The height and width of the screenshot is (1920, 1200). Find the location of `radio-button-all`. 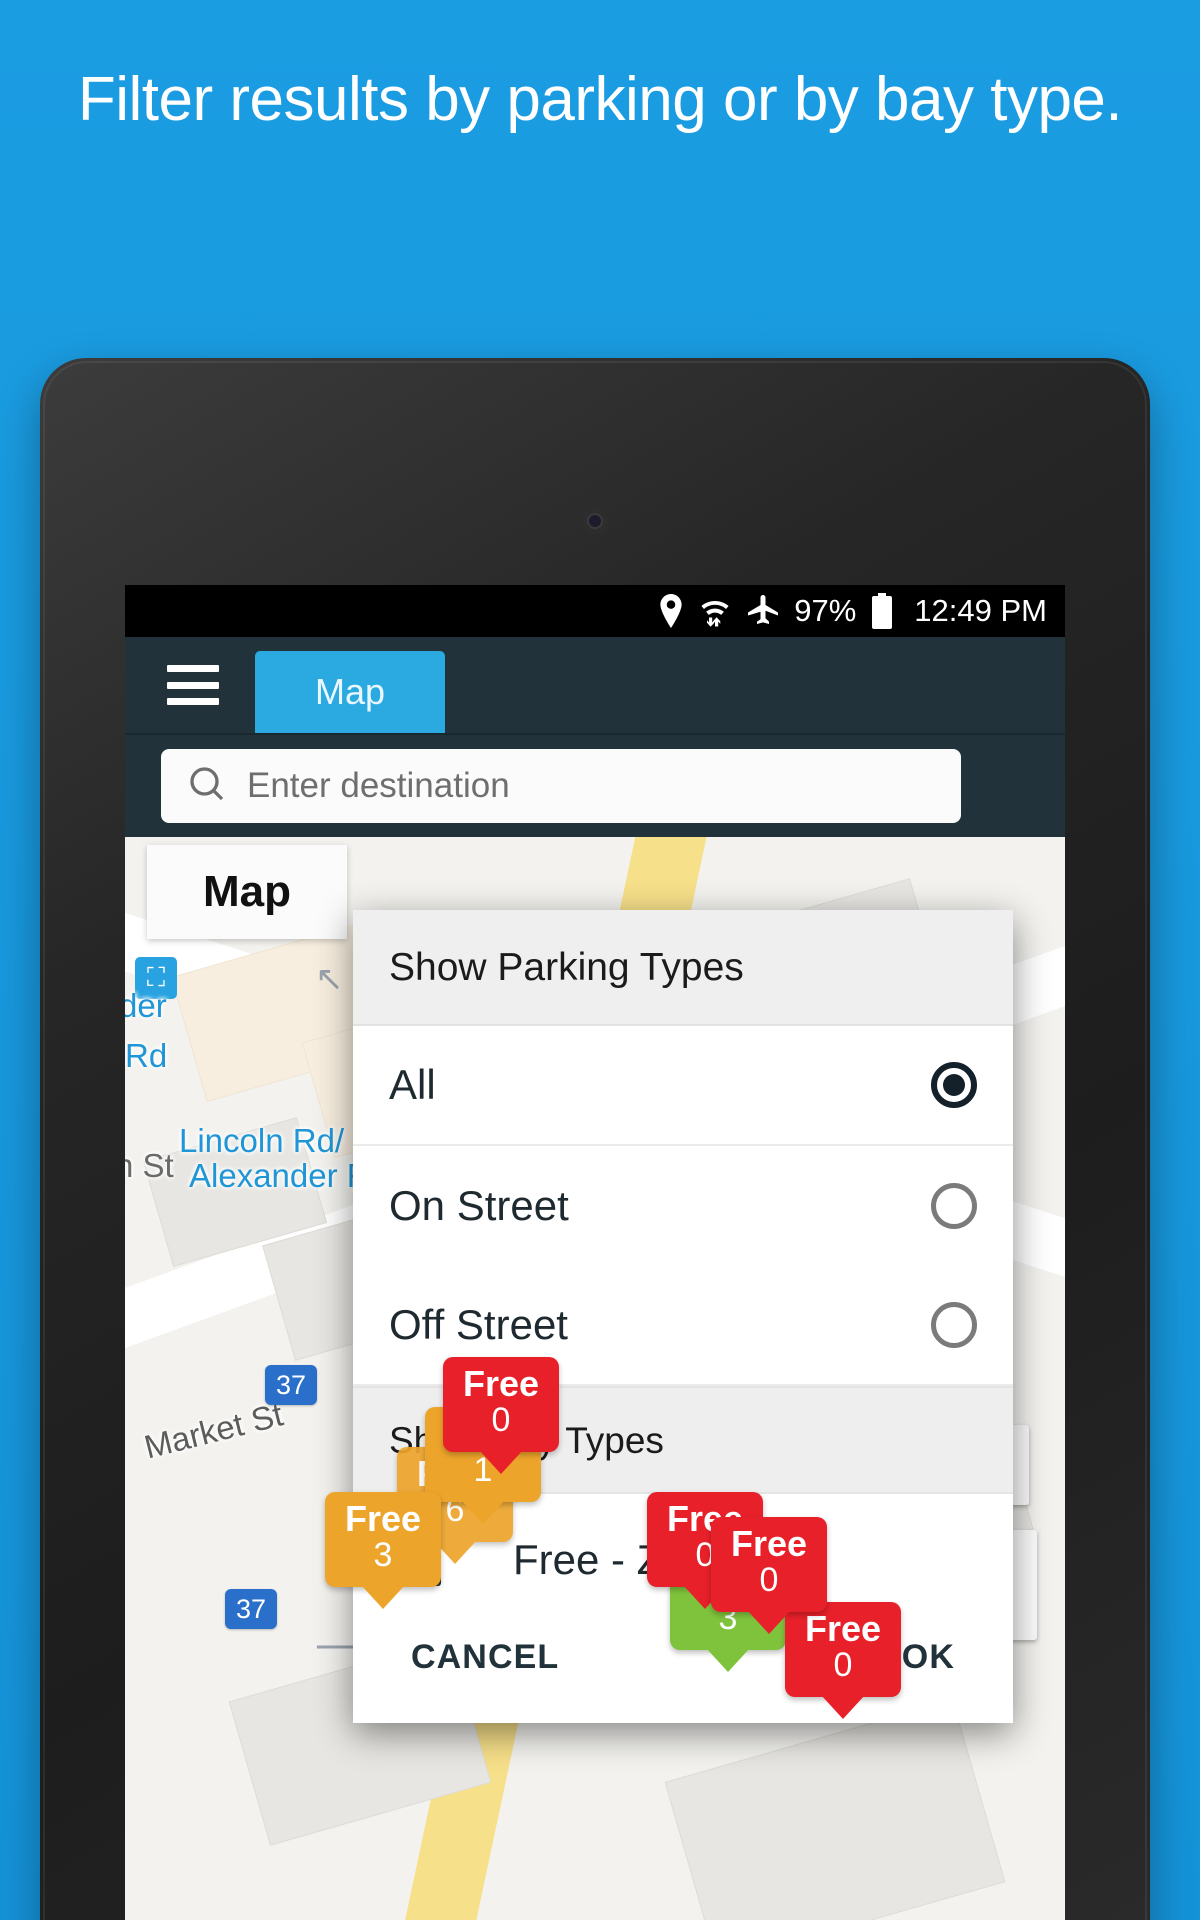

radio-button-all is located at coordinates (954, 1085).